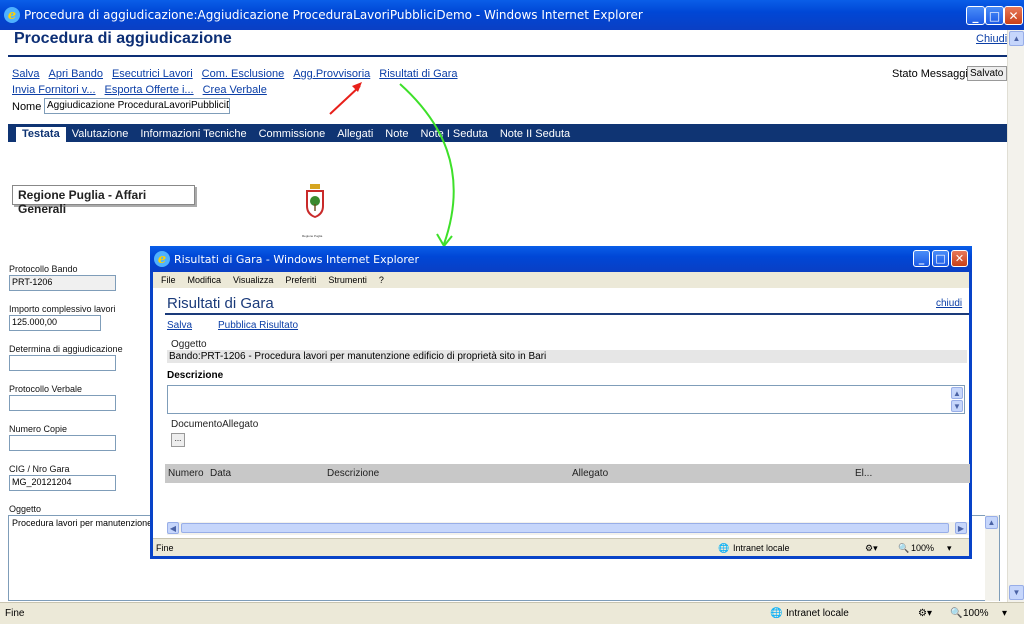 This screenshot has height=624, width=1024. What do you see at coordinates (215, 424) in the screenshot?
I see `documento-allegato-label: DocumentoAllegato` at bounding box center [215, 424].